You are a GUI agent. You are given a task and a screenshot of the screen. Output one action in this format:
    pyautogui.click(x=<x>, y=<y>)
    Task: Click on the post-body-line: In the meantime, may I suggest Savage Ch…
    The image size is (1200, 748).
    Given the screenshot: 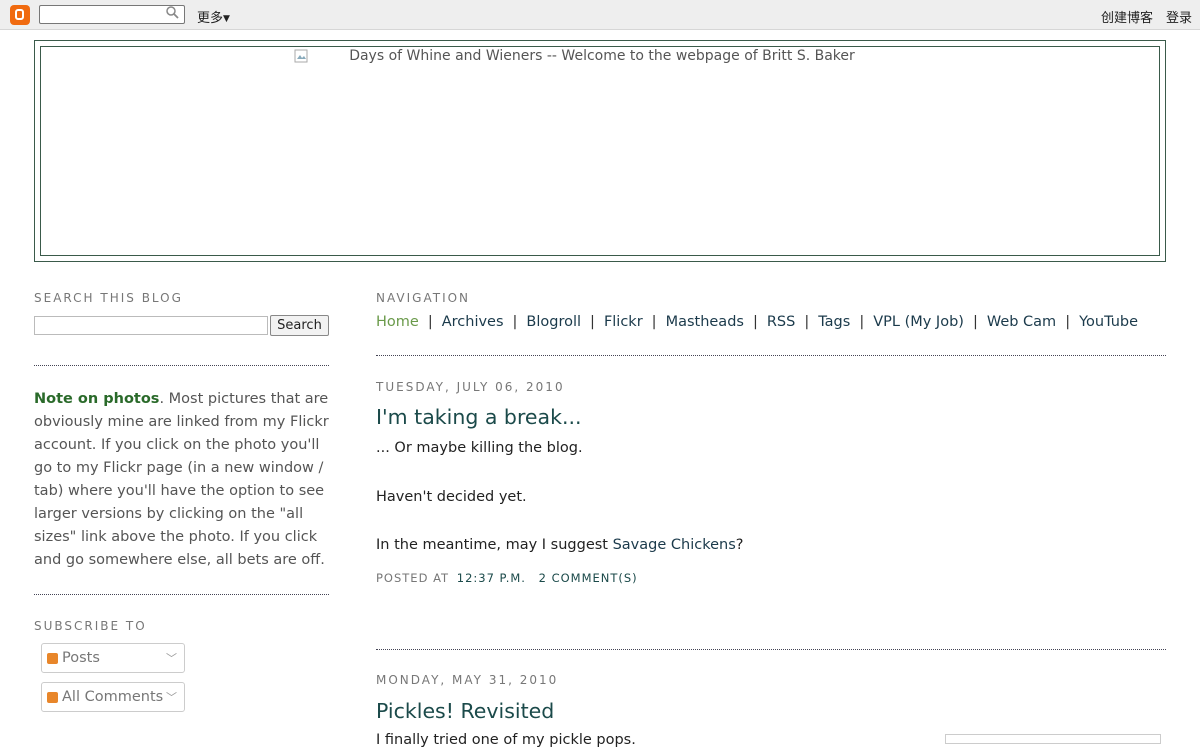 What is the action you would take?
    pyautogui.click(x=560, y=545)
    